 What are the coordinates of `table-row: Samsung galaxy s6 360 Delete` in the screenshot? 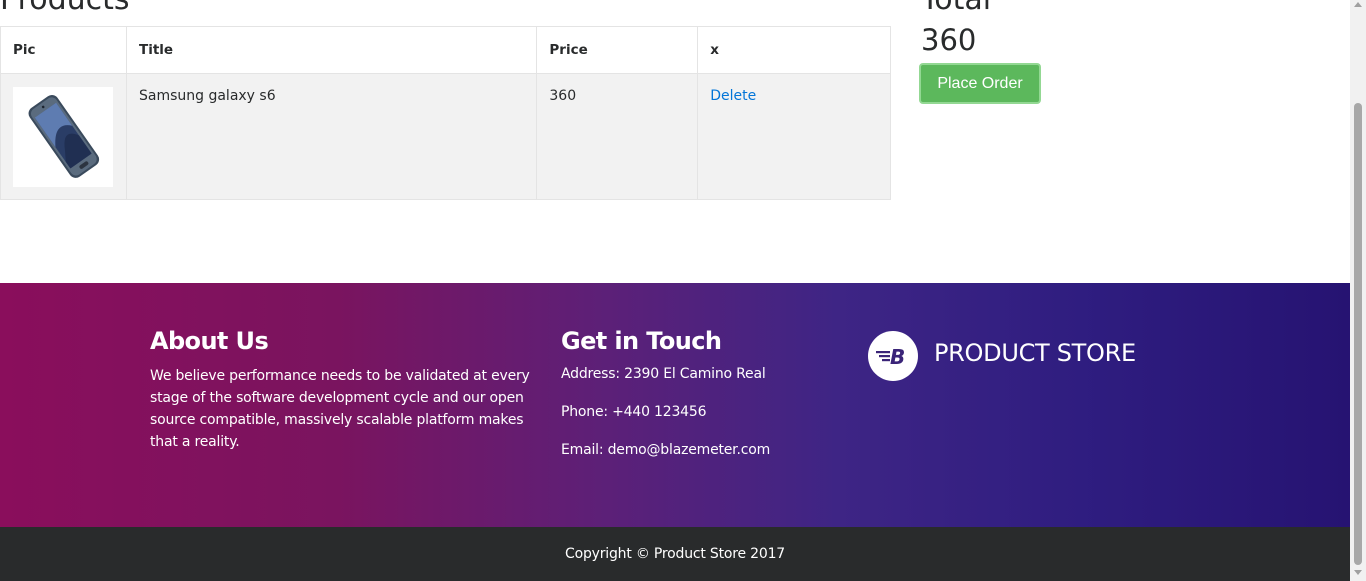 It's located at (445, 136).